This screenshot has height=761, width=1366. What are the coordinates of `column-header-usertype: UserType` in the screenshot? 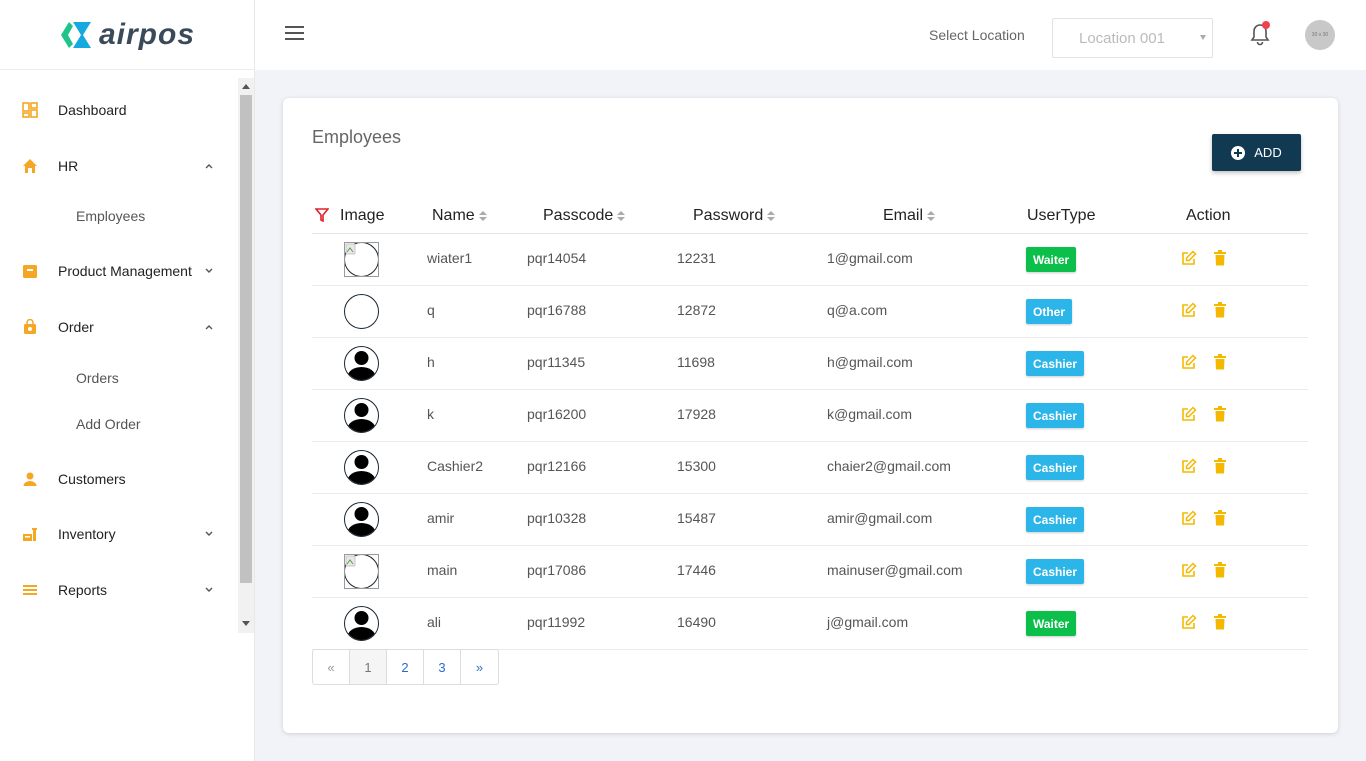 It's located at (1061, 216).